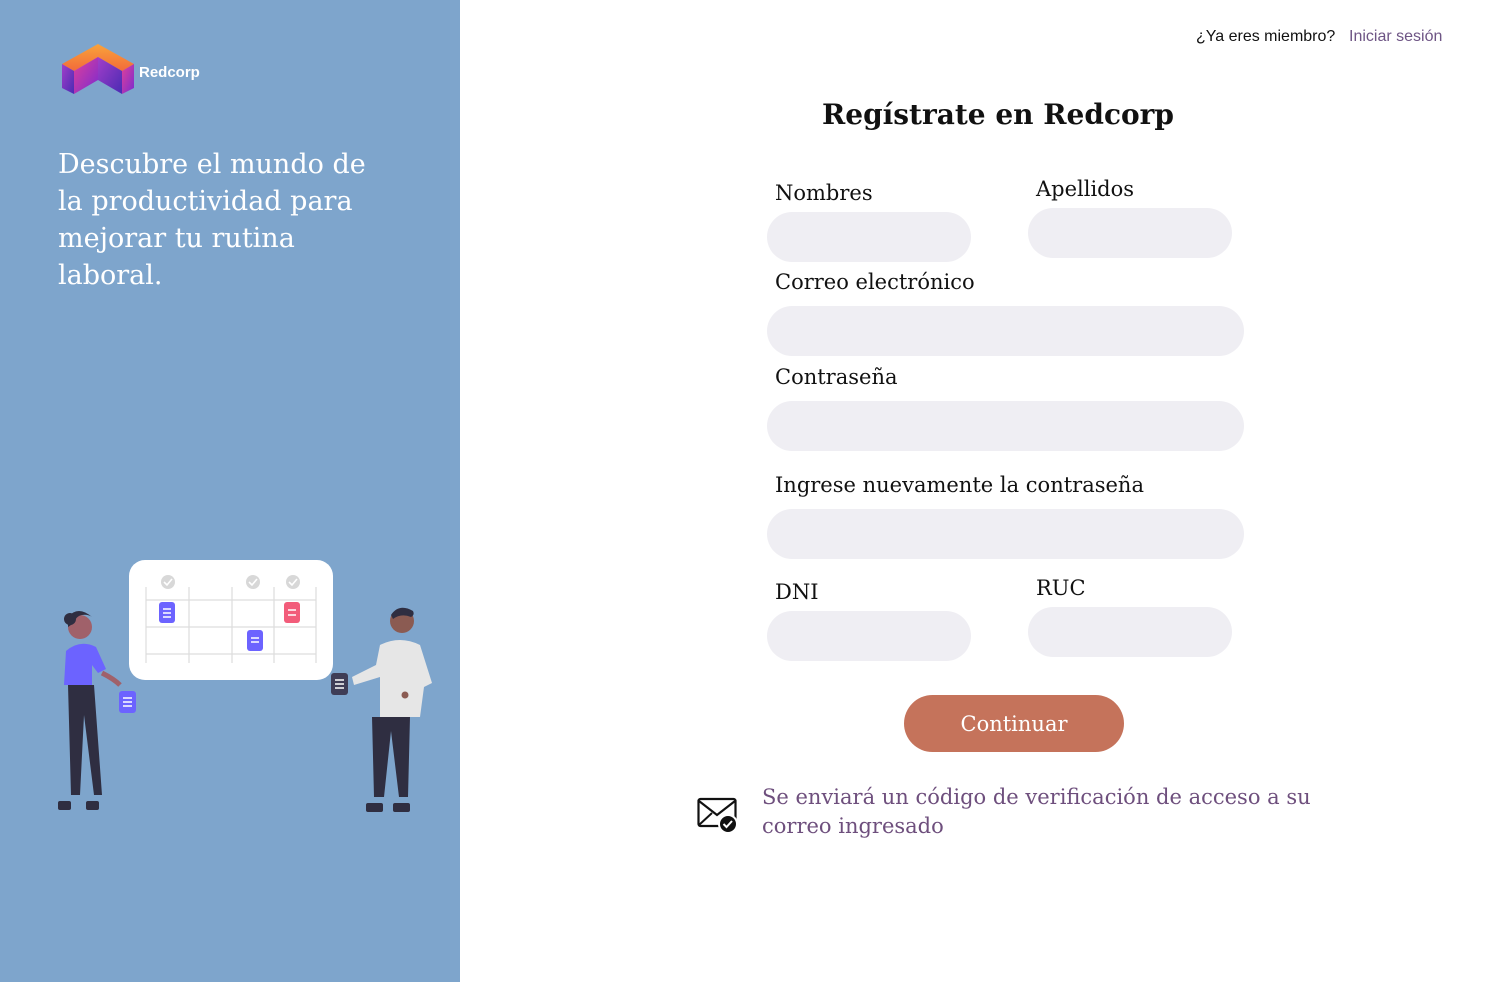 Image resolution: width=1512 pixels, height=982 pixels. I want to click on brand-name: Redcorp, so click(169, 72).